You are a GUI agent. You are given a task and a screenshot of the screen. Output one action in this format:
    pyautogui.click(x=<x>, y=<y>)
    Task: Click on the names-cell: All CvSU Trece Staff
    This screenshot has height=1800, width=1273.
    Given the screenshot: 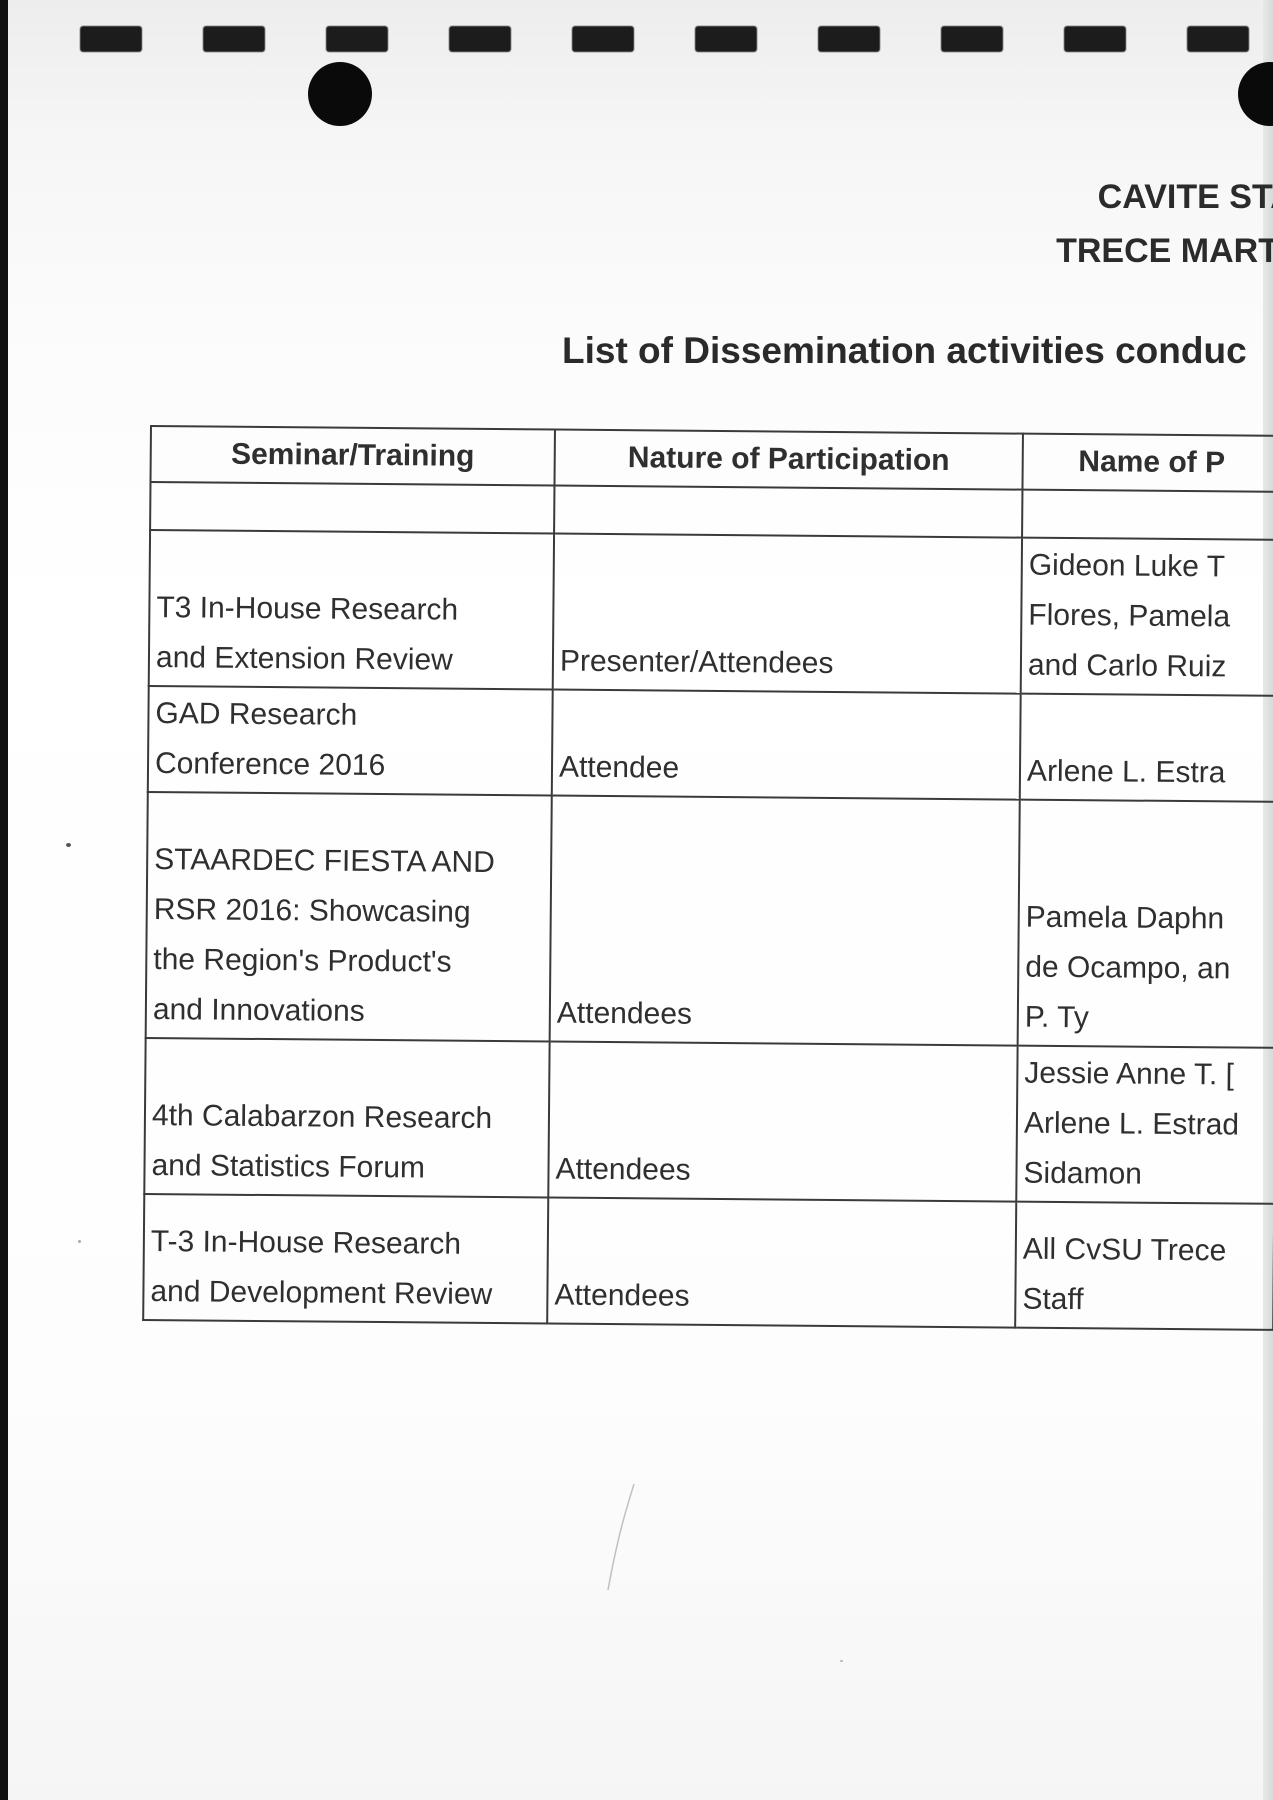 What is the action you would take?
    pyautogui.click(x=1144, y=1265)
    